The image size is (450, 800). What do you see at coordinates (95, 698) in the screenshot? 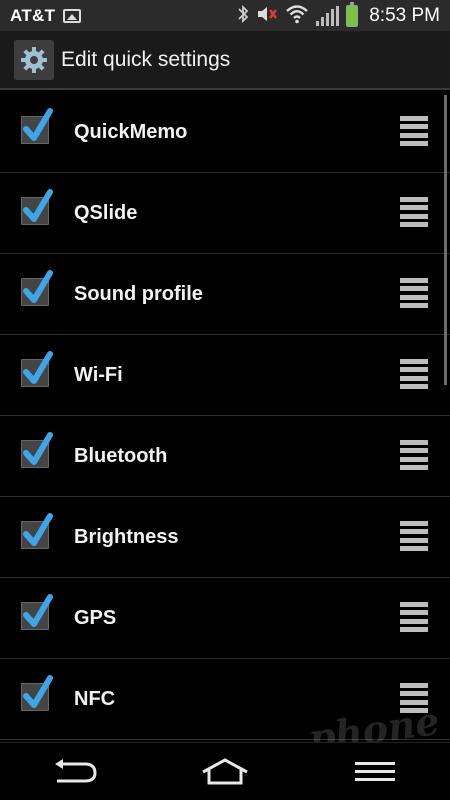
I see `setting-label: NFC` at bounding box center [95, 698].